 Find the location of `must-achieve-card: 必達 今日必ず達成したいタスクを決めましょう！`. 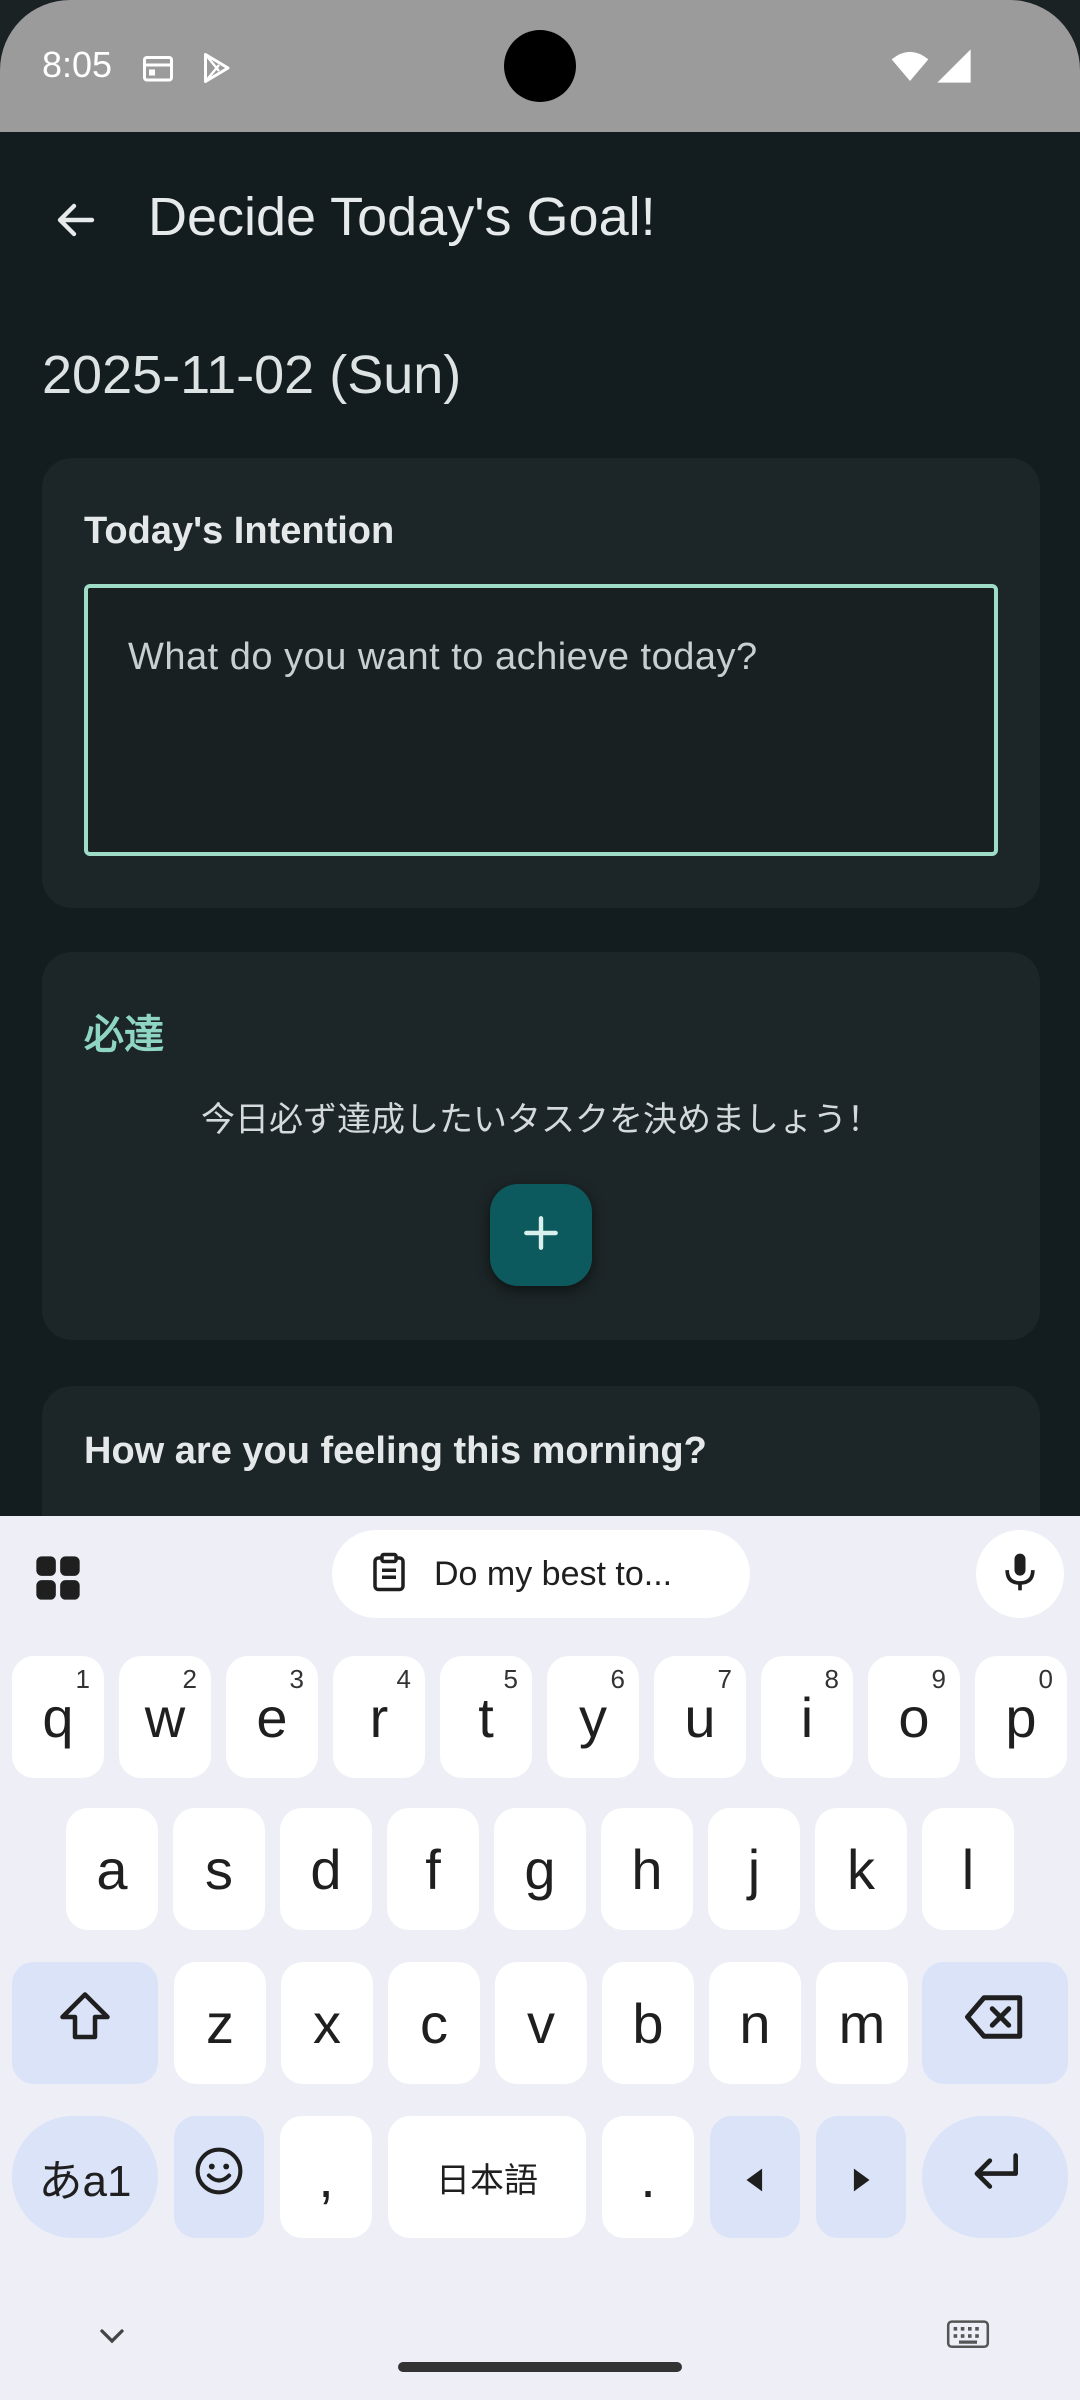

must-achieve-card: 必達 今日必ず達成したいタスクを決めましょう！ is located at coordinates (541, 1146).